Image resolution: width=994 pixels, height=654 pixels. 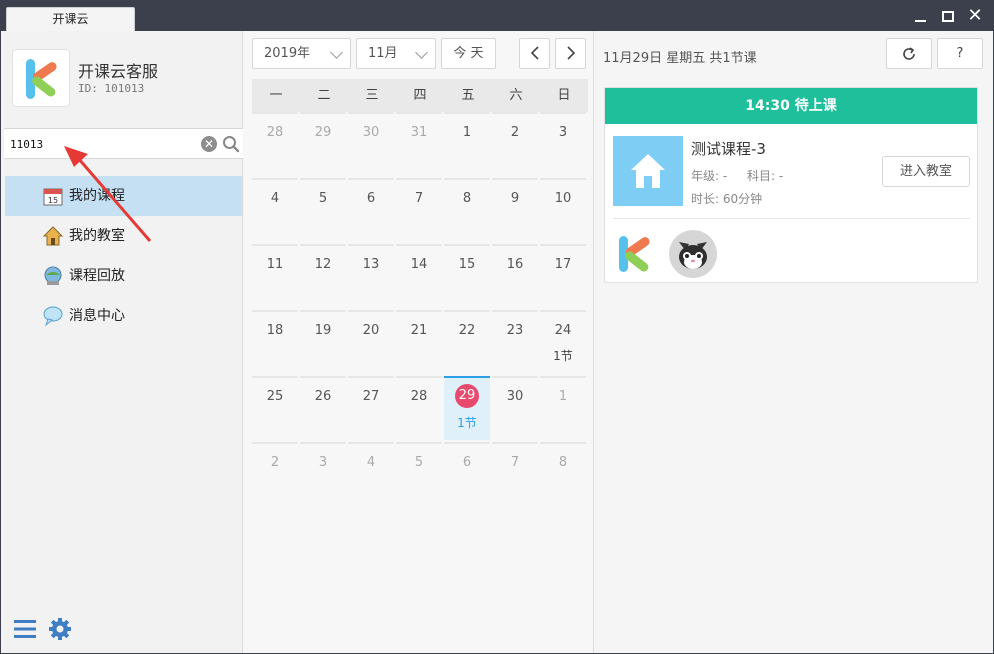 I want to click on search-input, so click(x=100, y=144).